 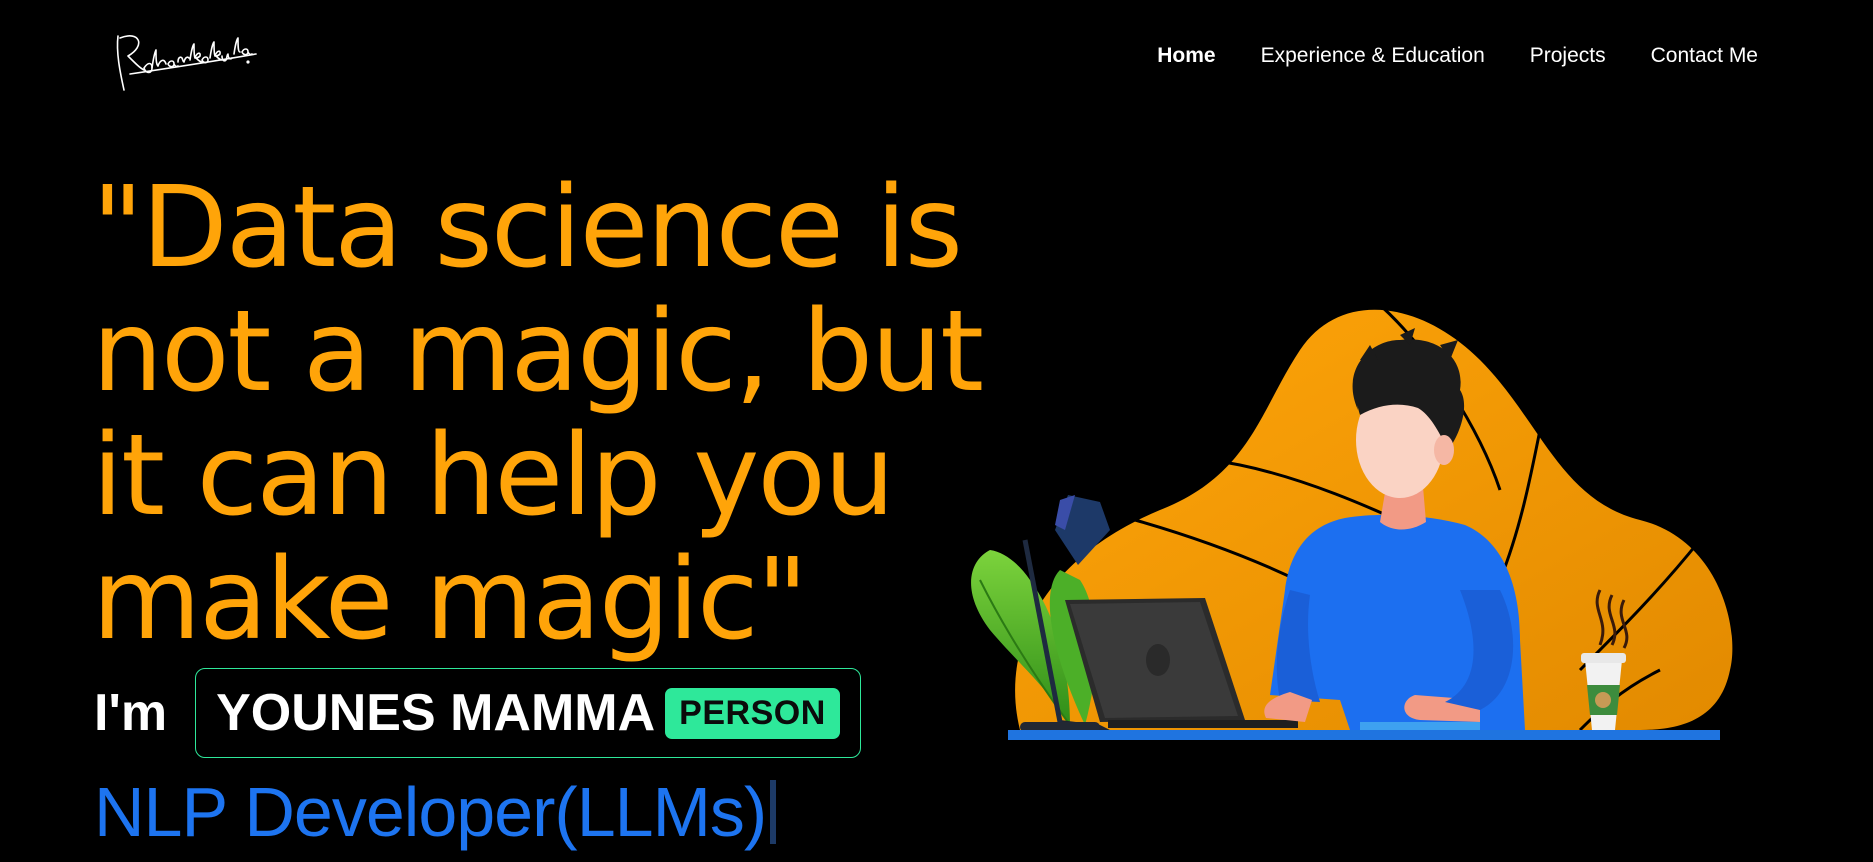 What do you see at coordinates (1704, 56) in the screenshot?
I see `nav-contact-me-link: Contact Me` at bounding box center [1704, 56].